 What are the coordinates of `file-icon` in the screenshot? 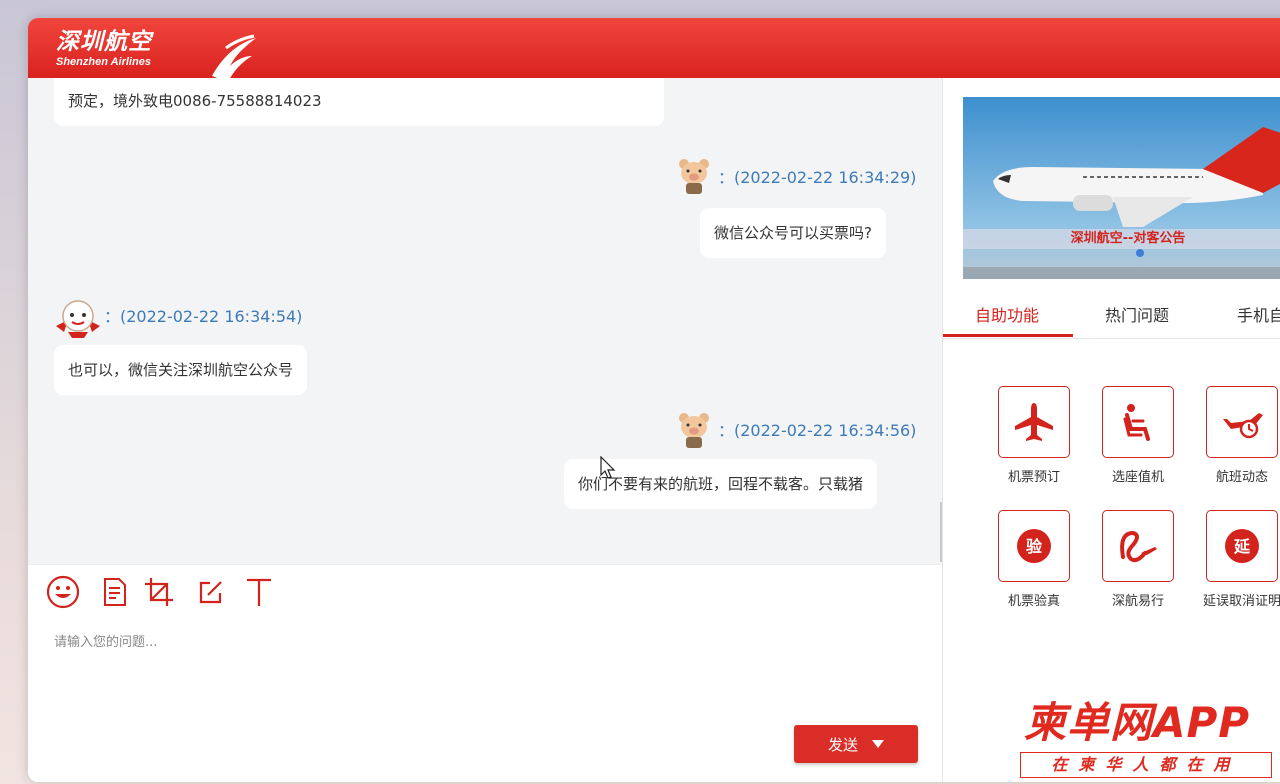 It's located at (115, 592).